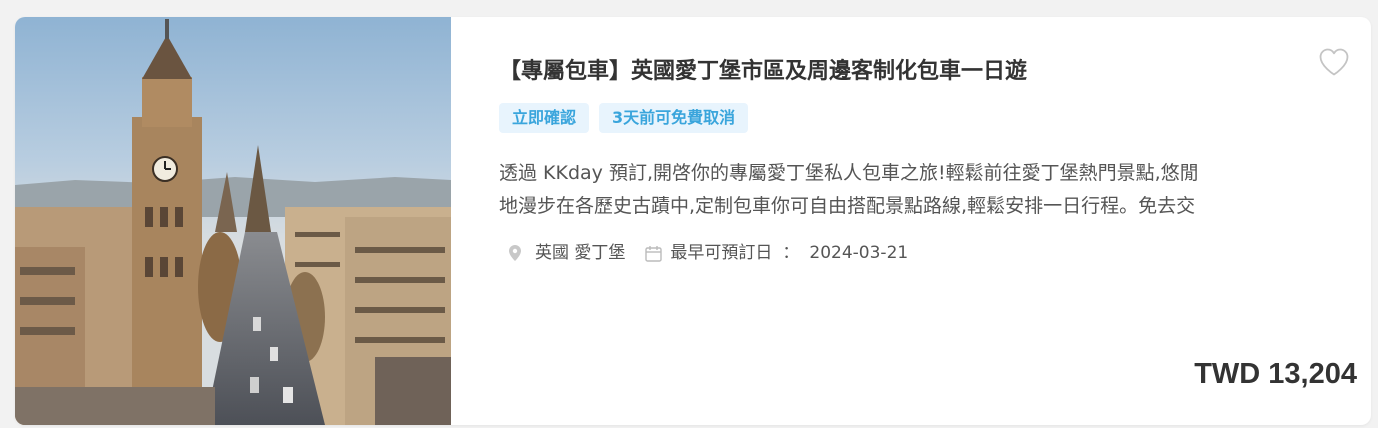  Describe the element at coordinates (859, 253) in the screenshot. I see `earliest-date-value: 2024-03-21` at that location.